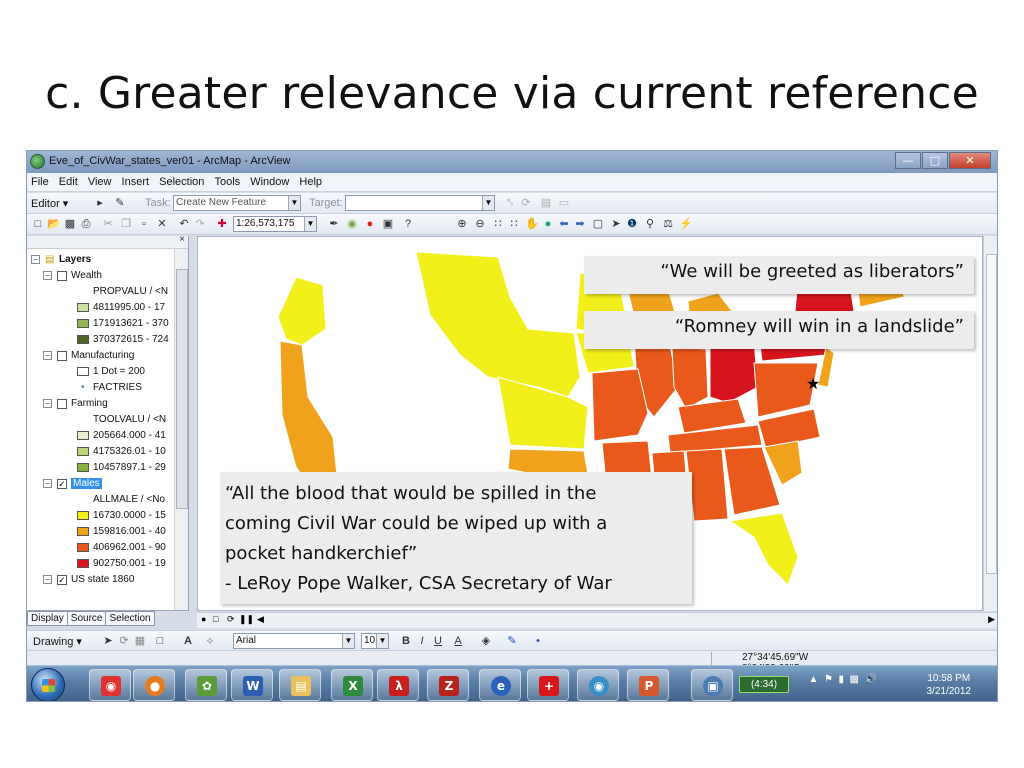 This screenshot has height=768, width=1024. I want to click on rectangle-icon: □, so click(160, 641).